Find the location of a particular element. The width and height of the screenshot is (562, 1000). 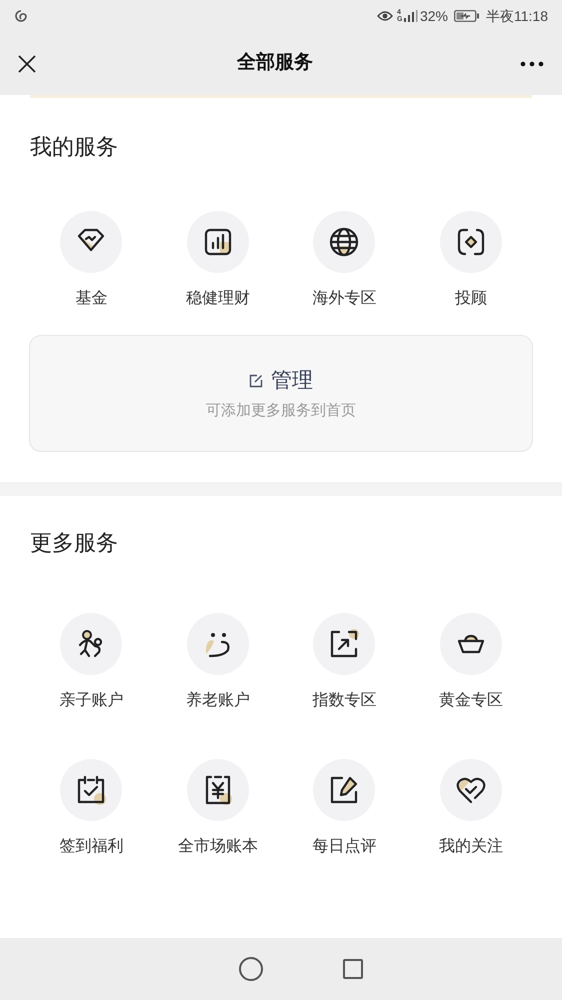

eye-icon is located at coordinates (384, 16).